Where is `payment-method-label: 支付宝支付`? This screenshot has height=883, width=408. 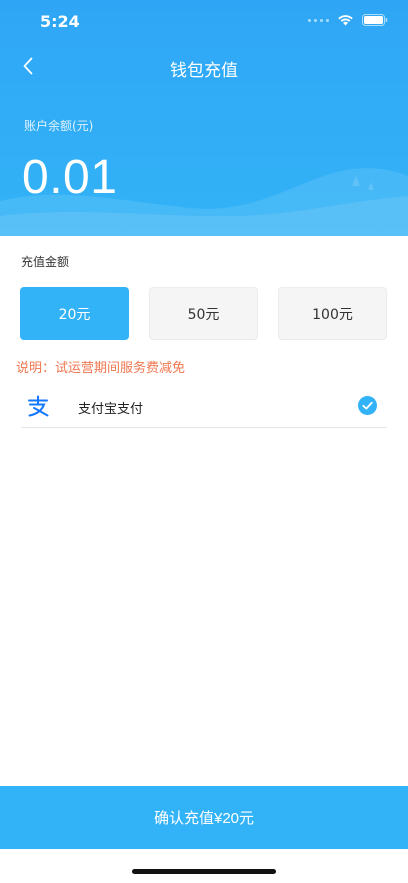
payment-method-label: 支付宝支付 is located at coordinates (111, 409).